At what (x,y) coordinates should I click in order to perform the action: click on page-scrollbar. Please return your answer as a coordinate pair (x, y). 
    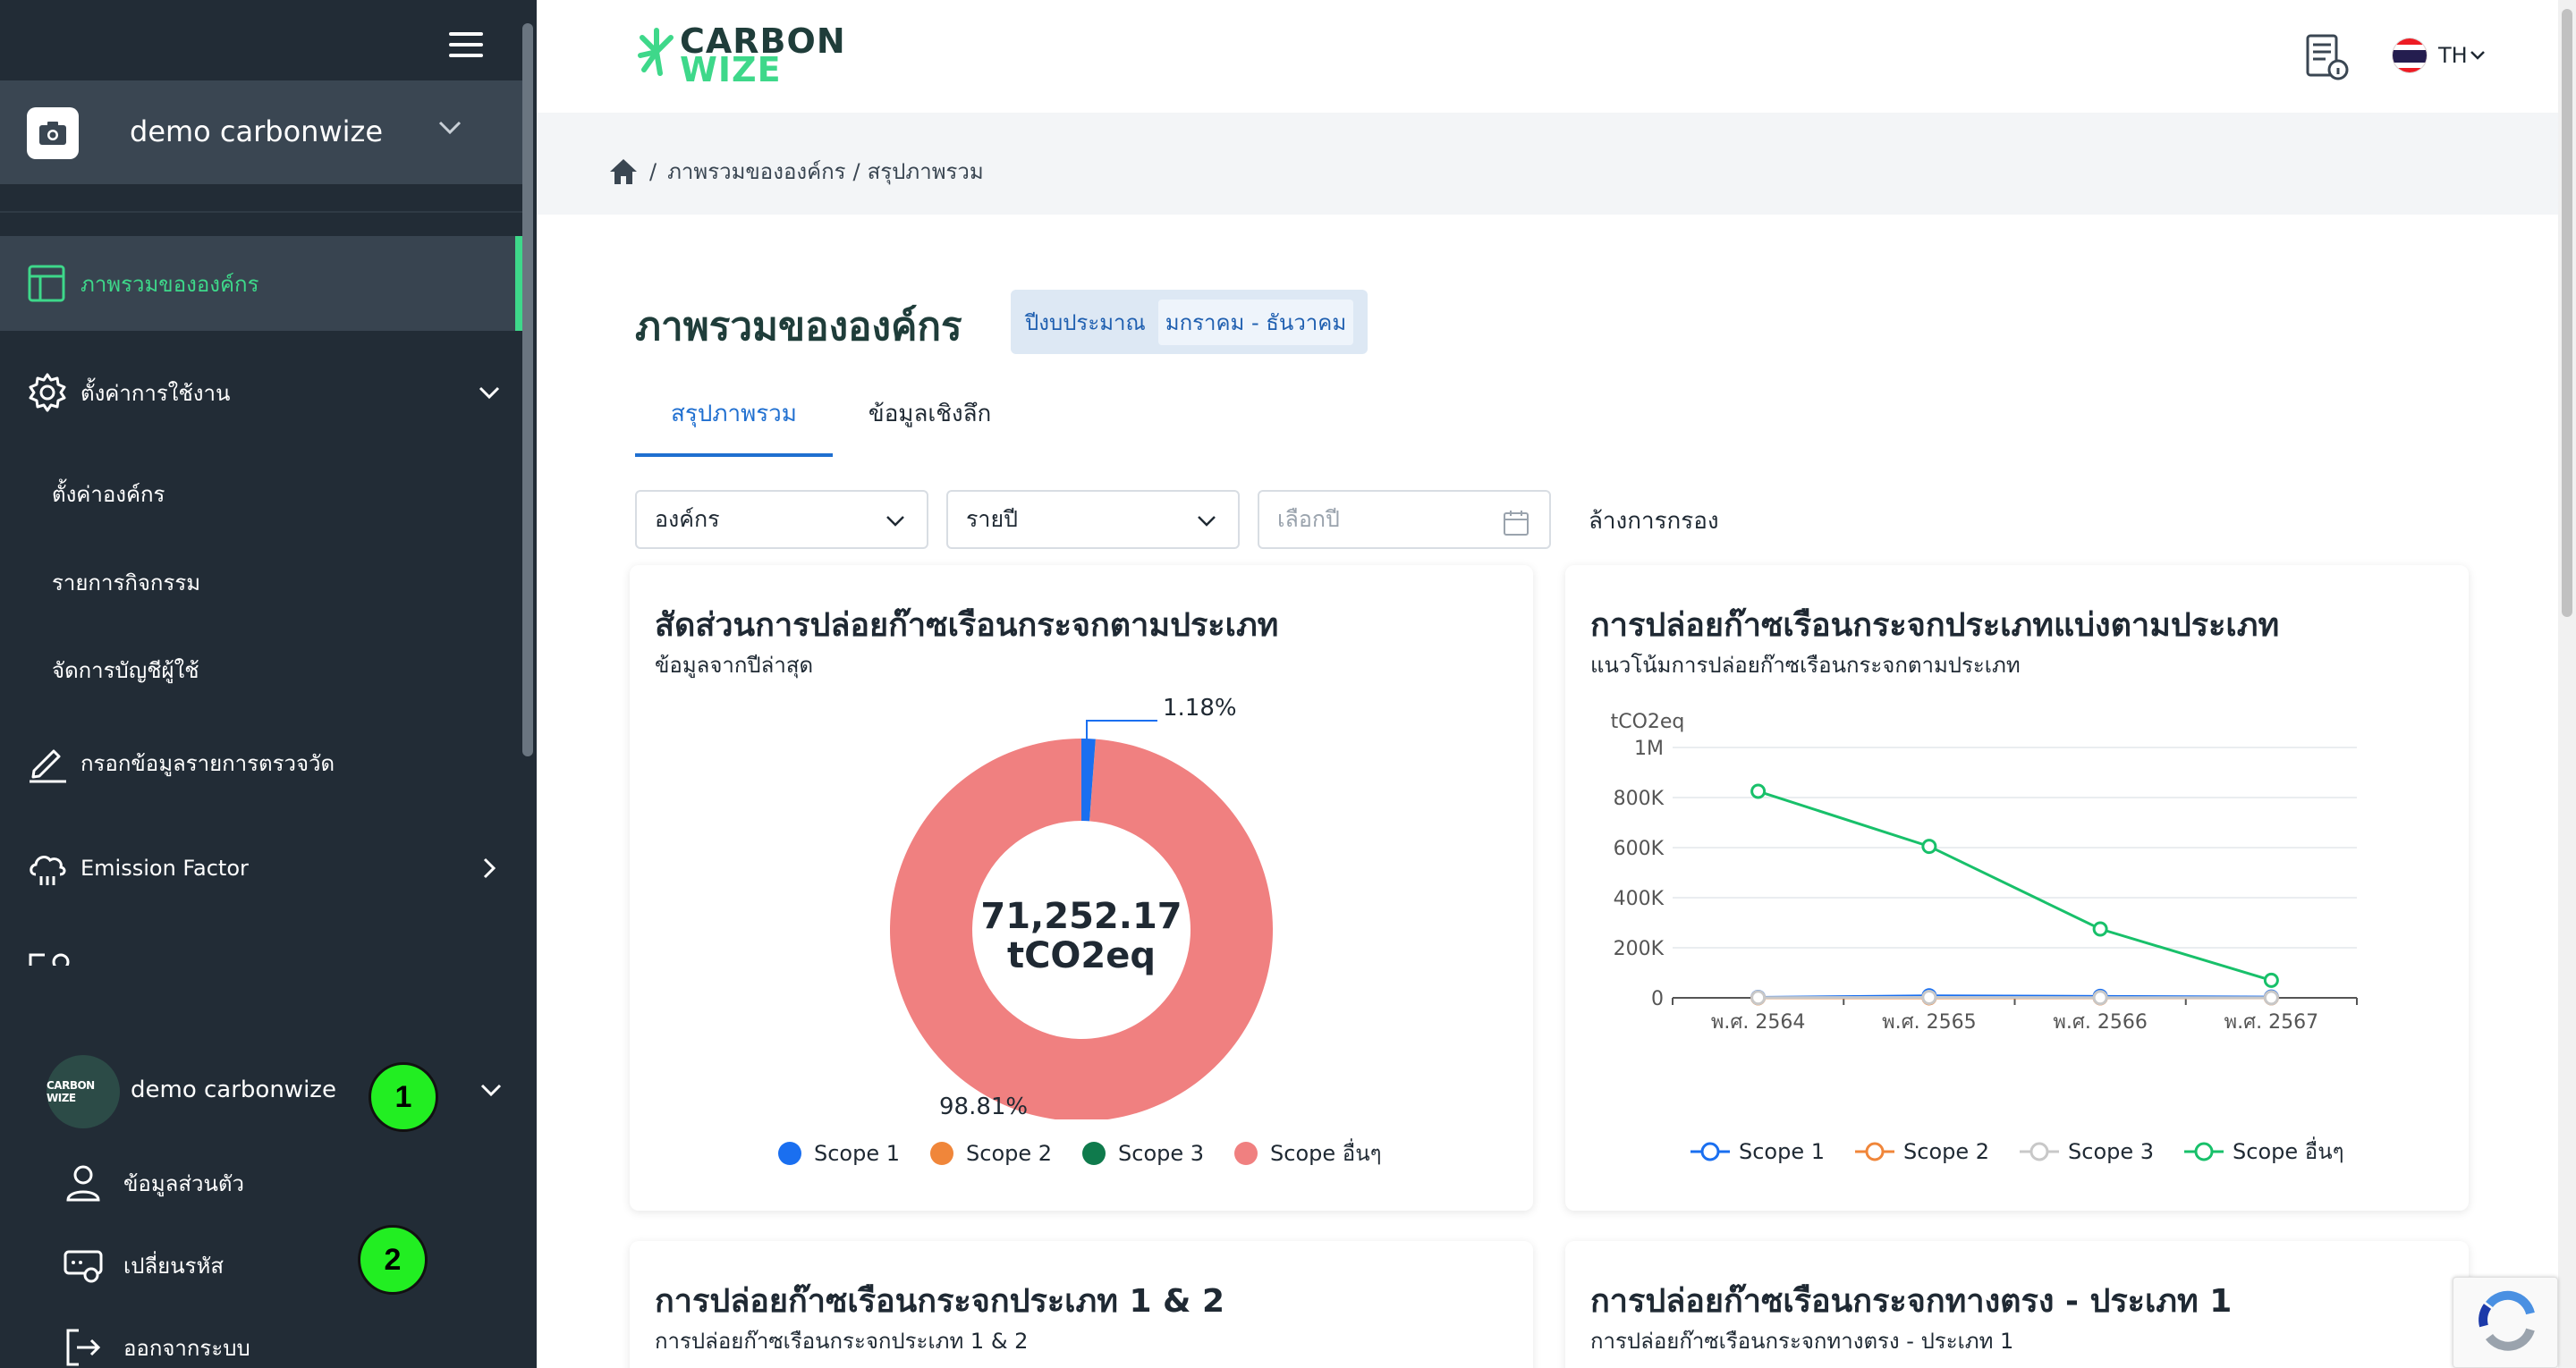
    Looking at the image, I should click on (2567, 684).